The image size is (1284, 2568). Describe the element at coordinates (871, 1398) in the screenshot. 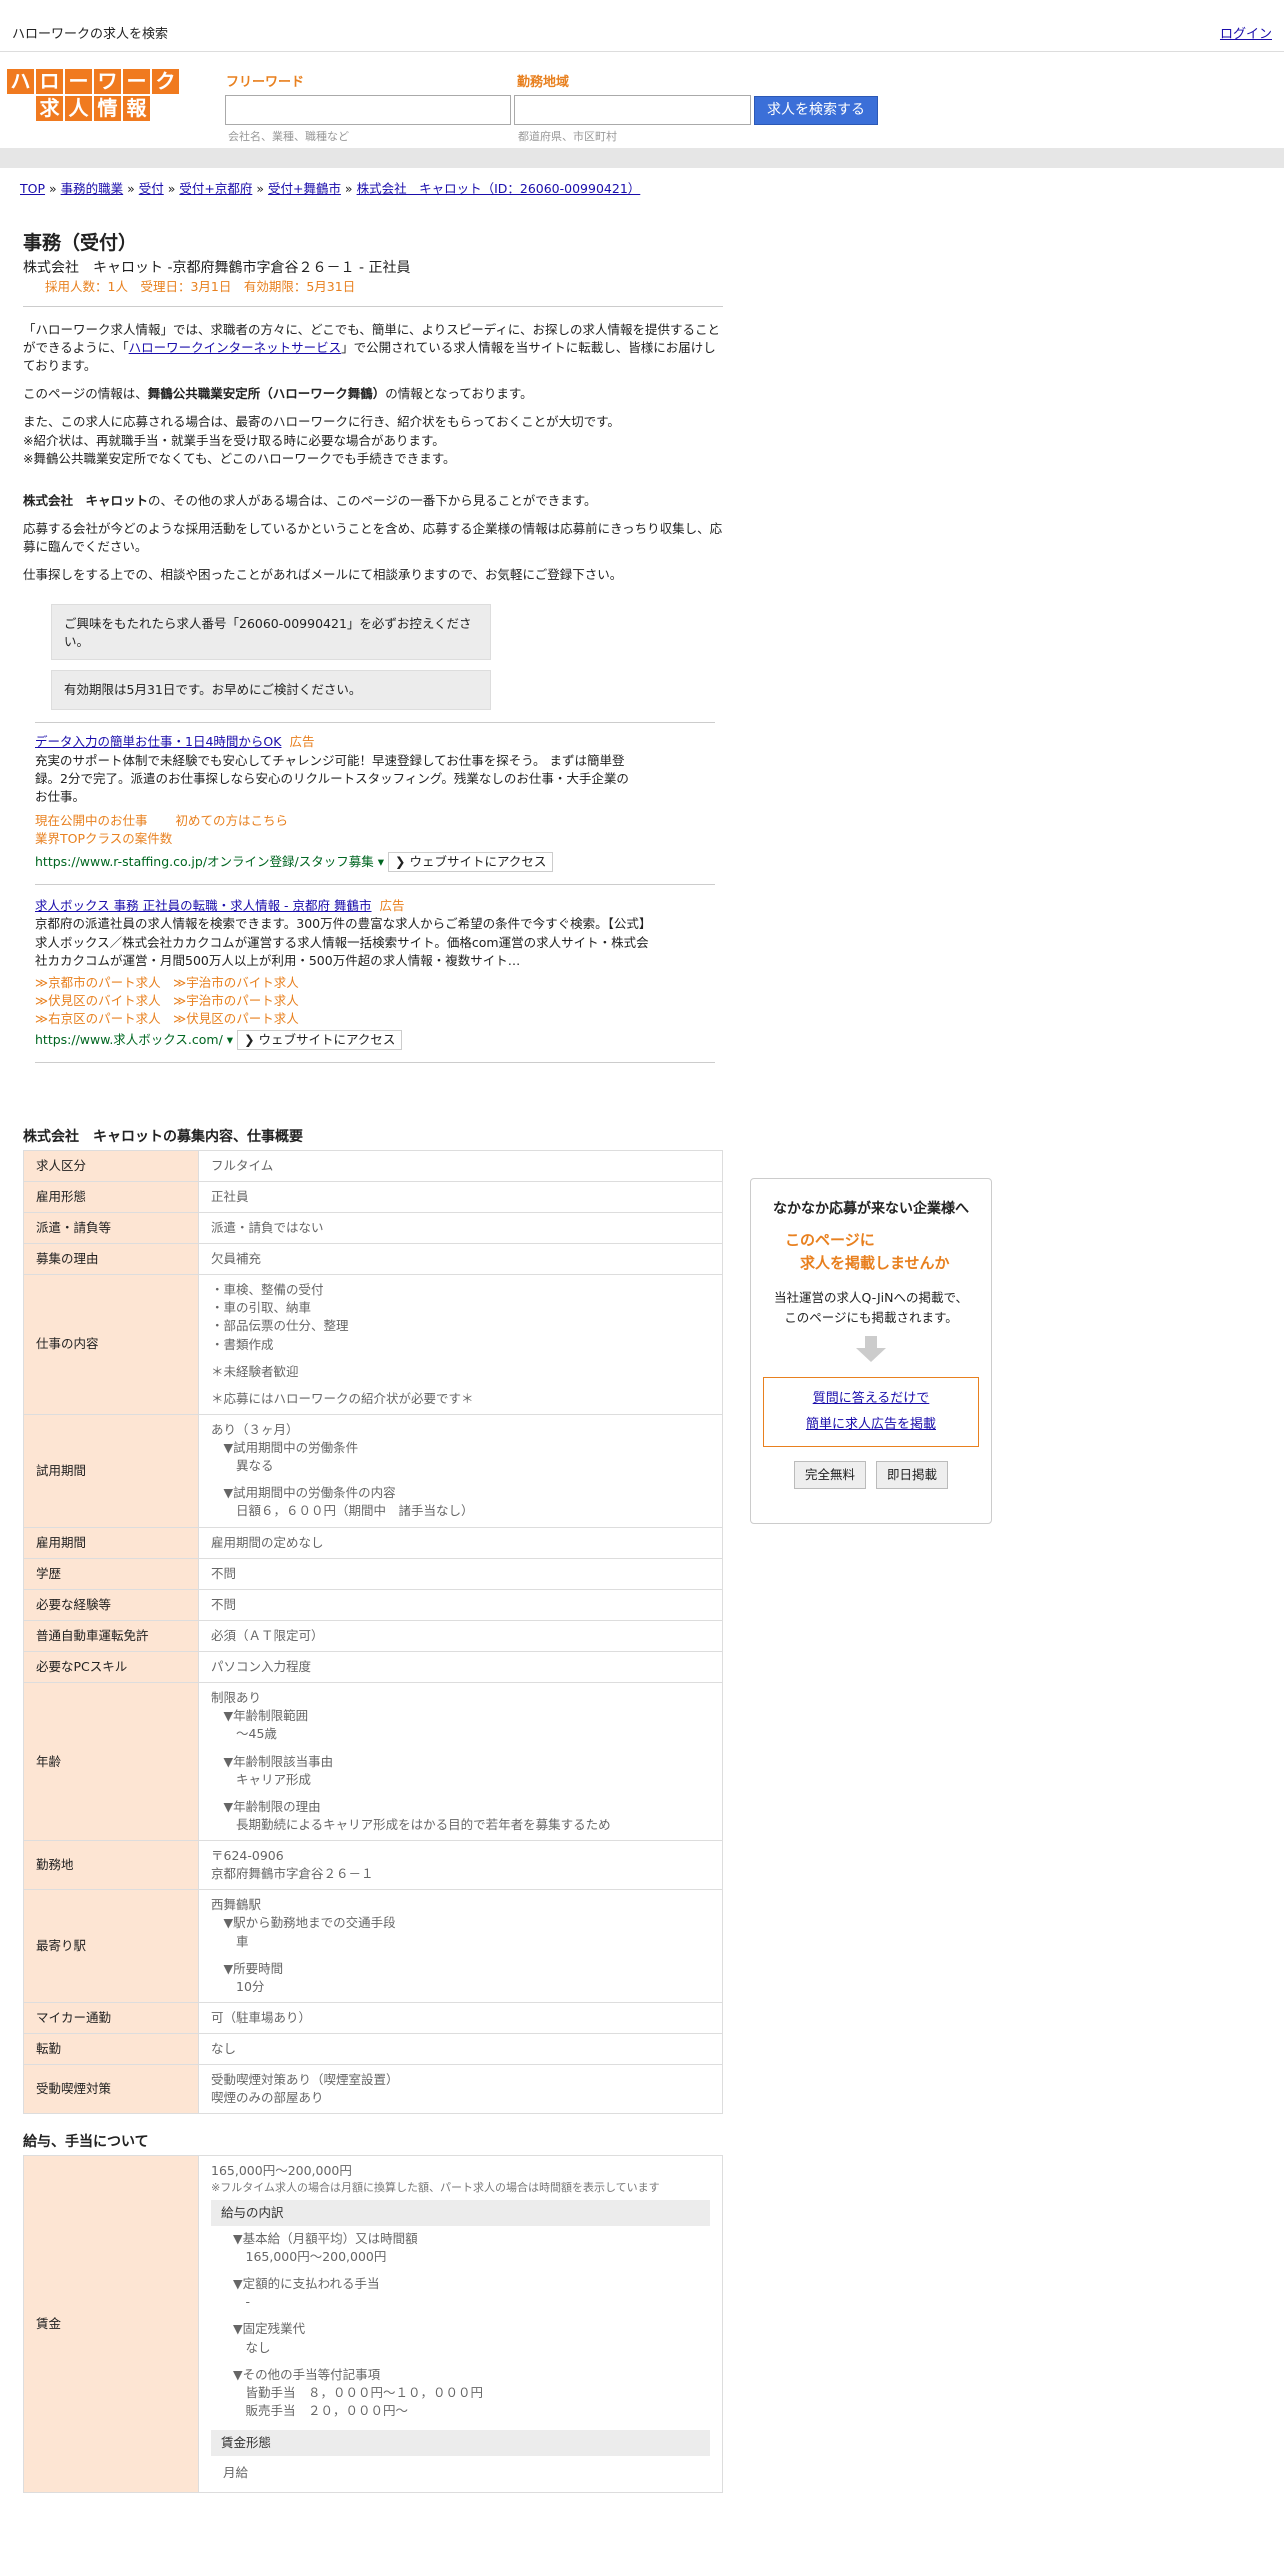

I see `advertise-link: 質問に答えるだけで` at that location.